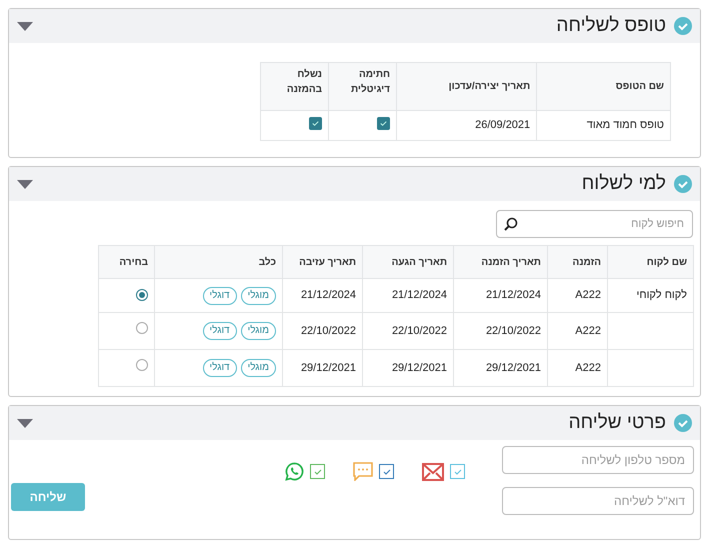  I want to click on section-header: טופס לשליחה, so click(354, 26).